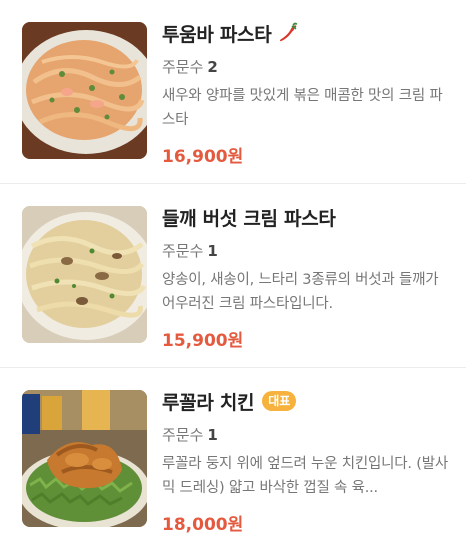 This screenshot has height=555, width=466. I want to click on order-count-value: 2, so click(212, 67).